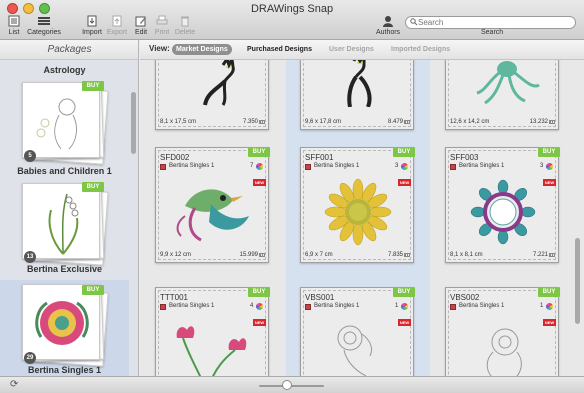 Image resolution: width=584 pixels, height=393 pixels. I want to click on print-button: Print, so click(162, 27).